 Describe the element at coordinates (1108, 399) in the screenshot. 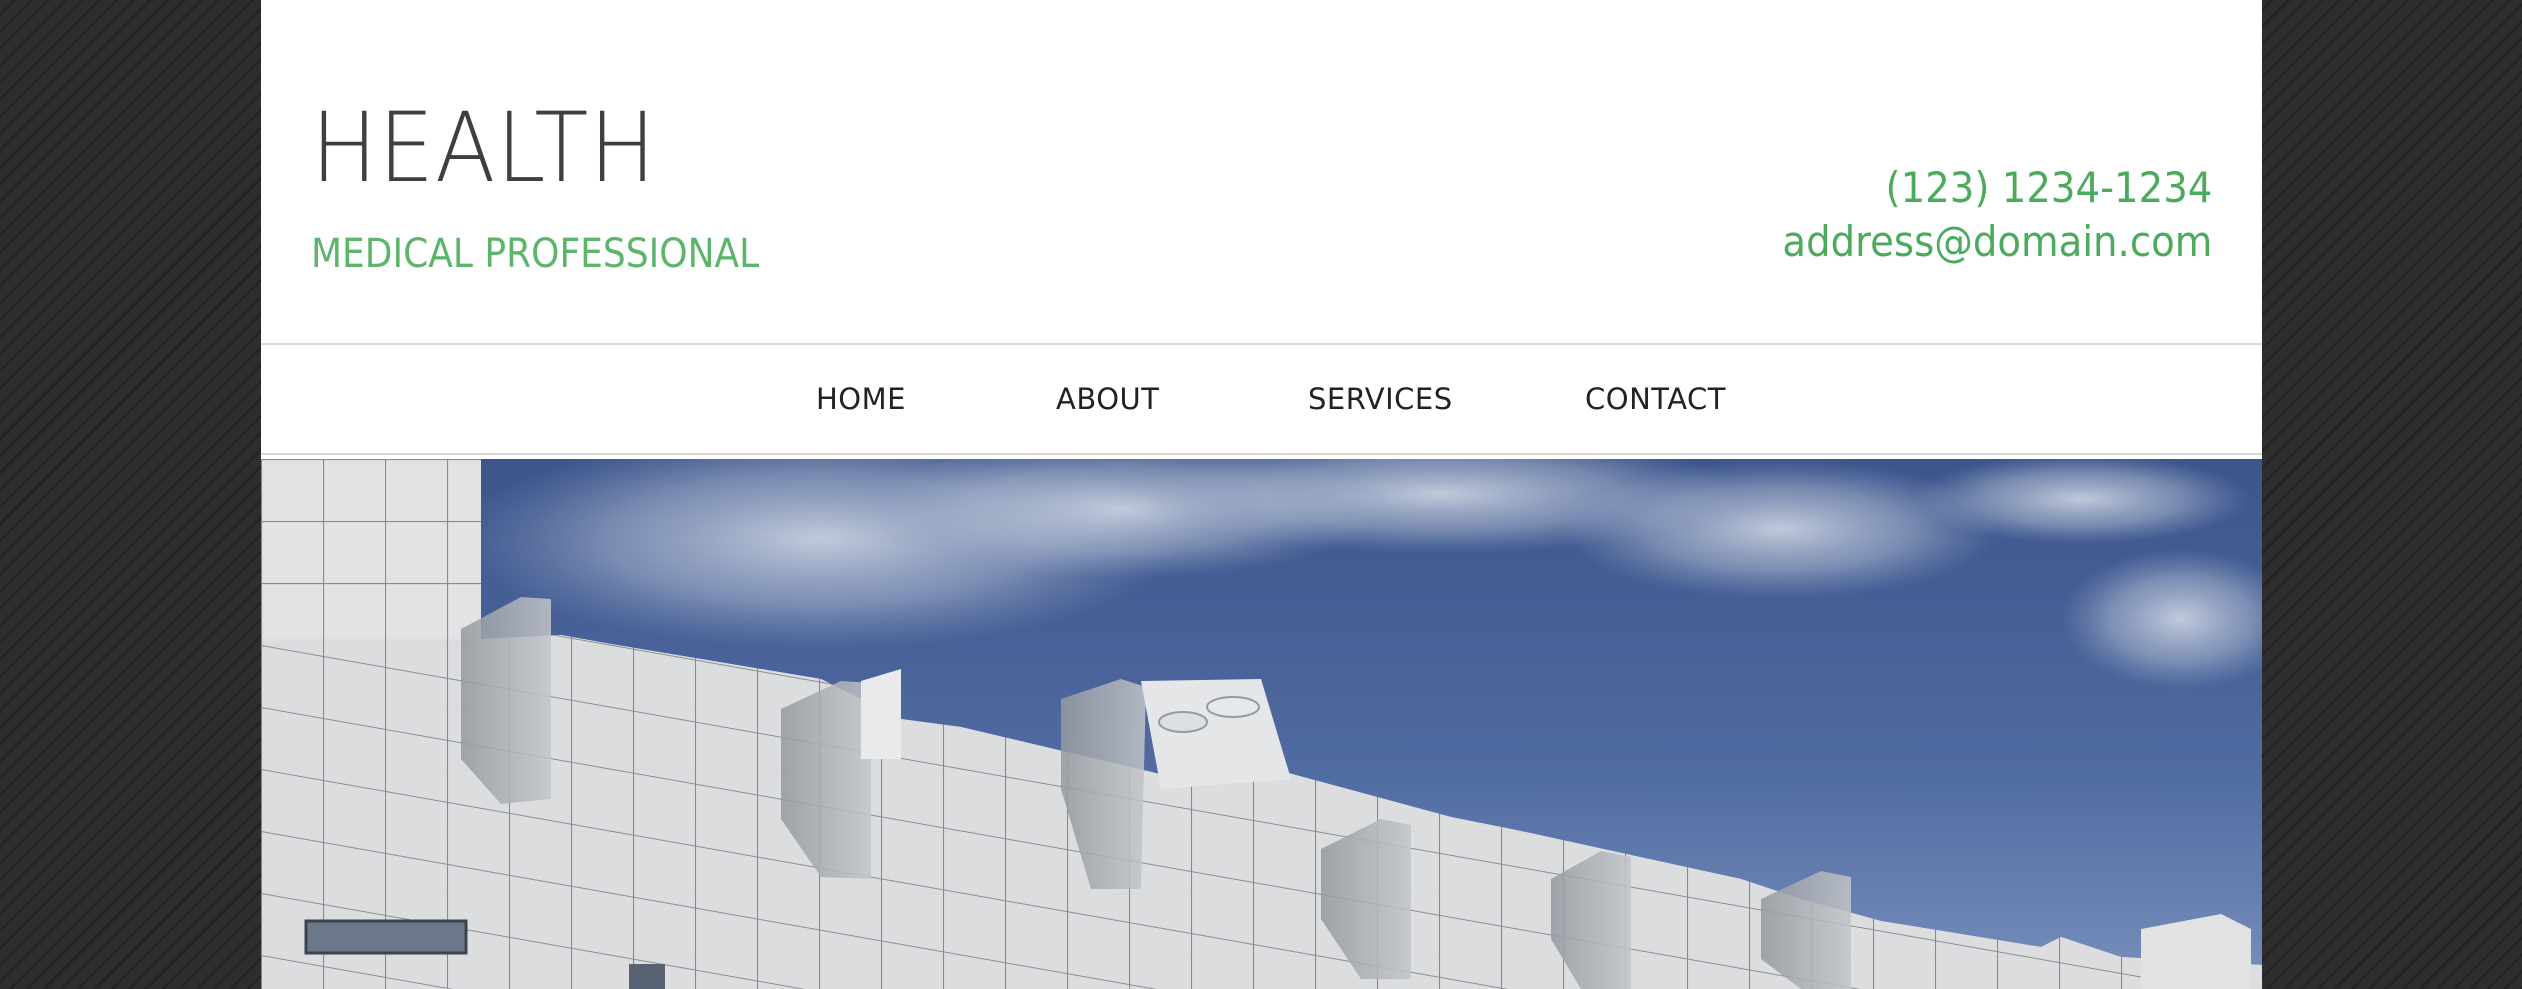

I see `nav-item-about: ABOUT` at that location.